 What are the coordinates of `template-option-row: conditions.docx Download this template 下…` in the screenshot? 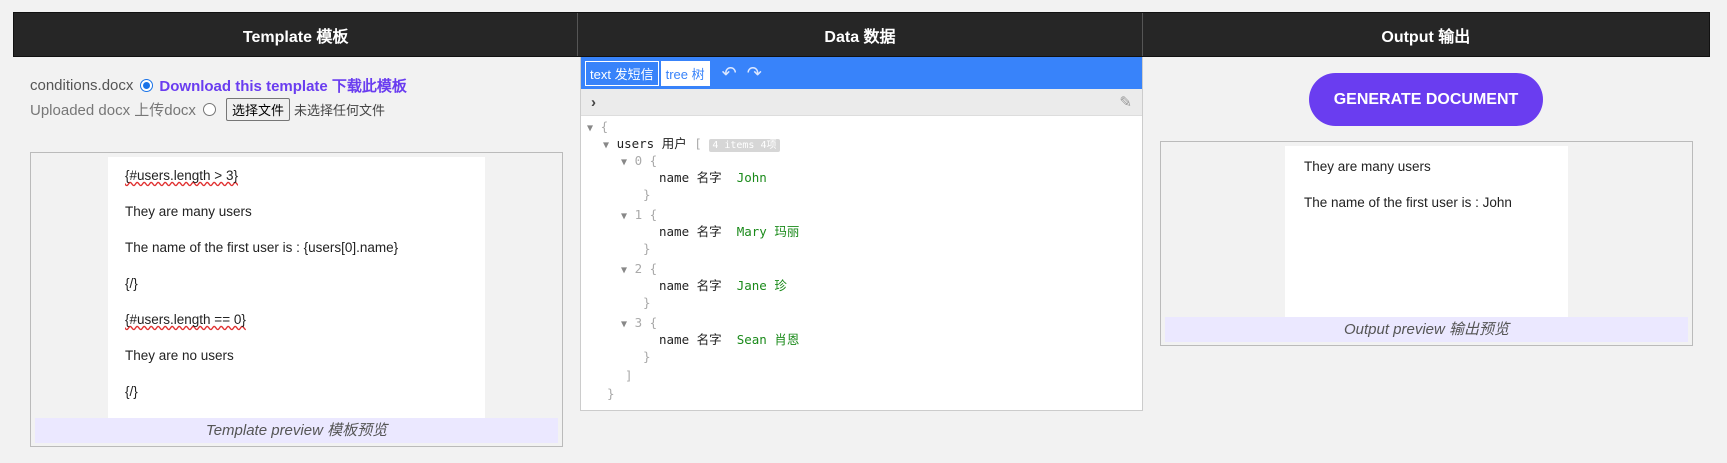 It's located at (297, 85).